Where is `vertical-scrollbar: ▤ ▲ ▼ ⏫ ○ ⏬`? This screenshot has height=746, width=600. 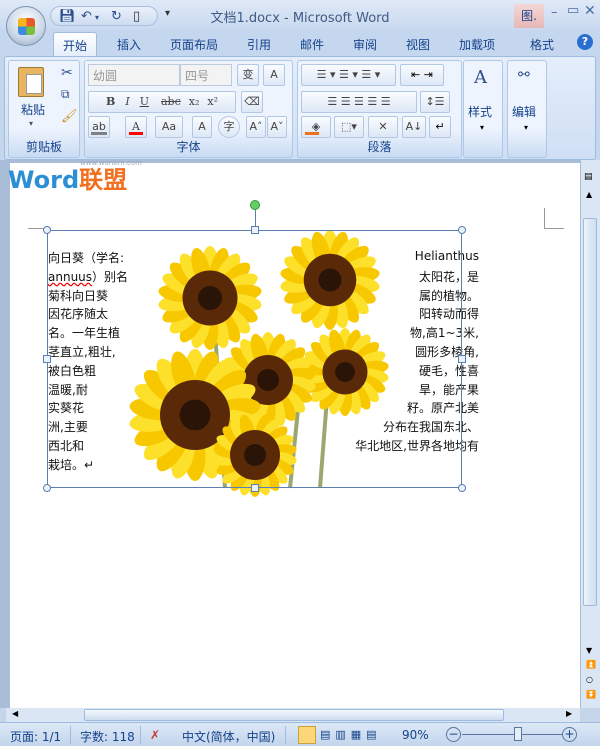
vertical-scrollbar: ▤ ▲ ▼ ⏫ ○ ⏬ is located at coordinates (590, 434).